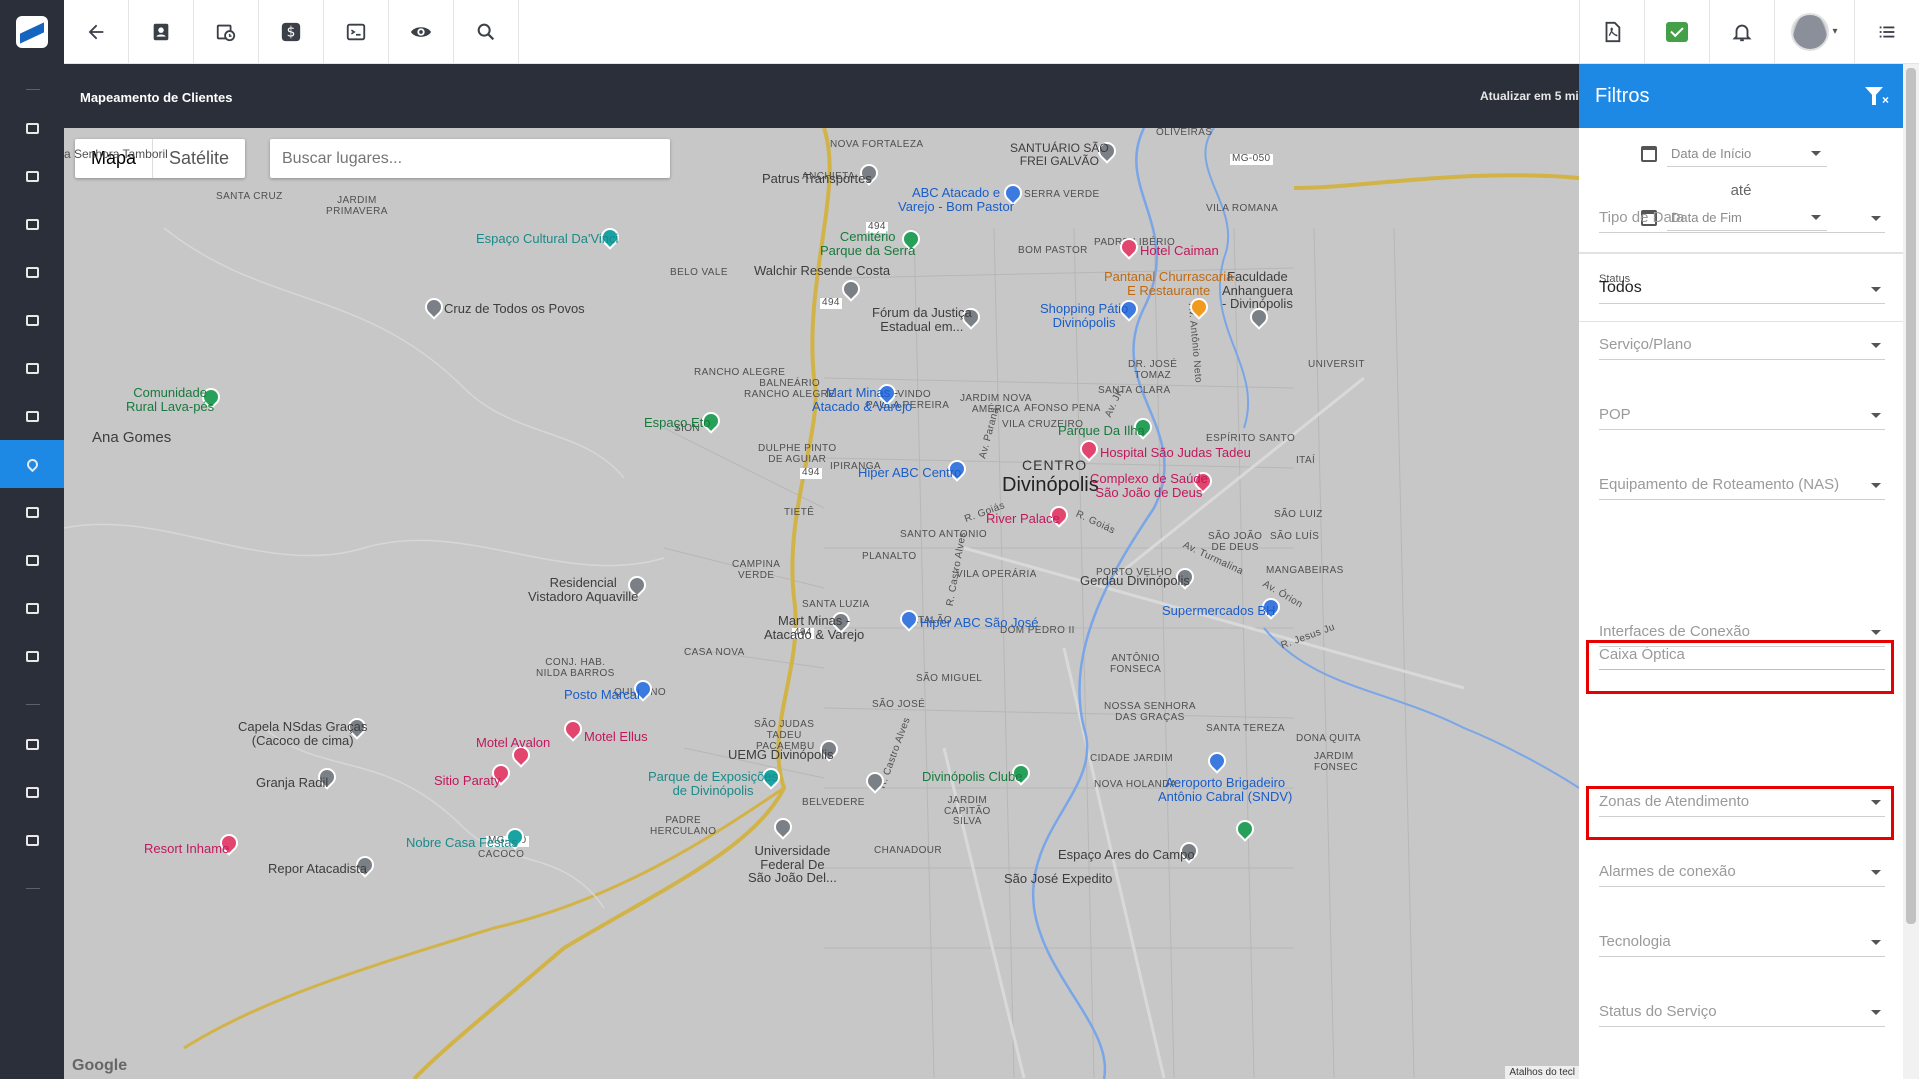 Image resolution: width=1919 pixels, height=1079 pixels. I want to click on app-logo, so click(32, 32).